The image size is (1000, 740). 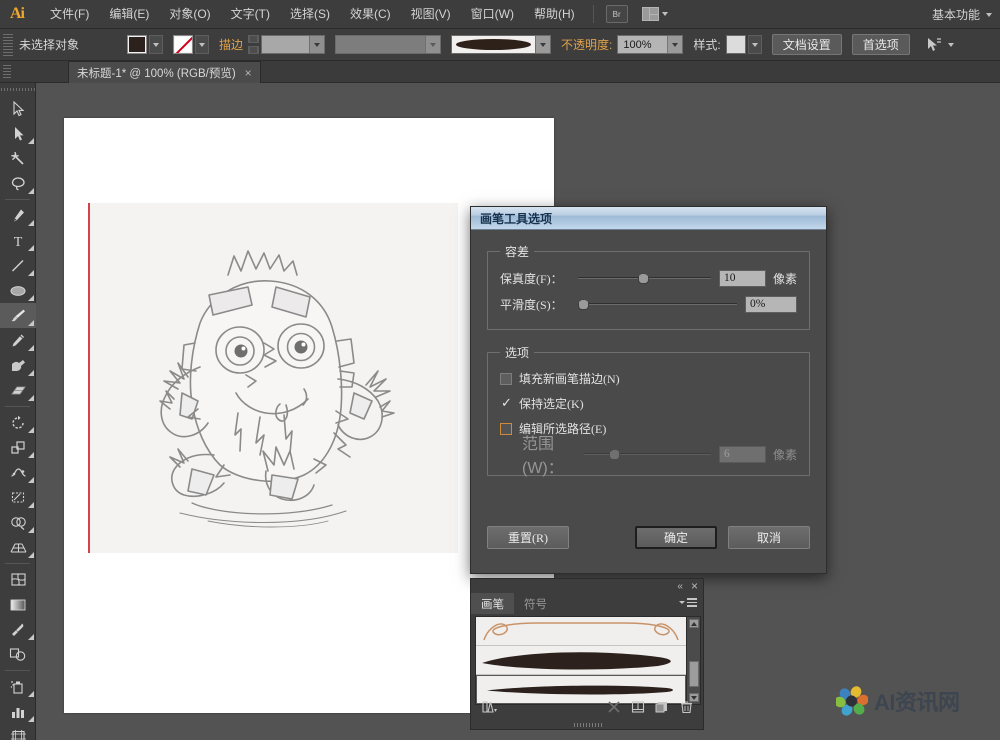 What do you see at coordinates (18, 240) in the screenshot?
I see `type-tool: T` at bounding box center [18, 240].